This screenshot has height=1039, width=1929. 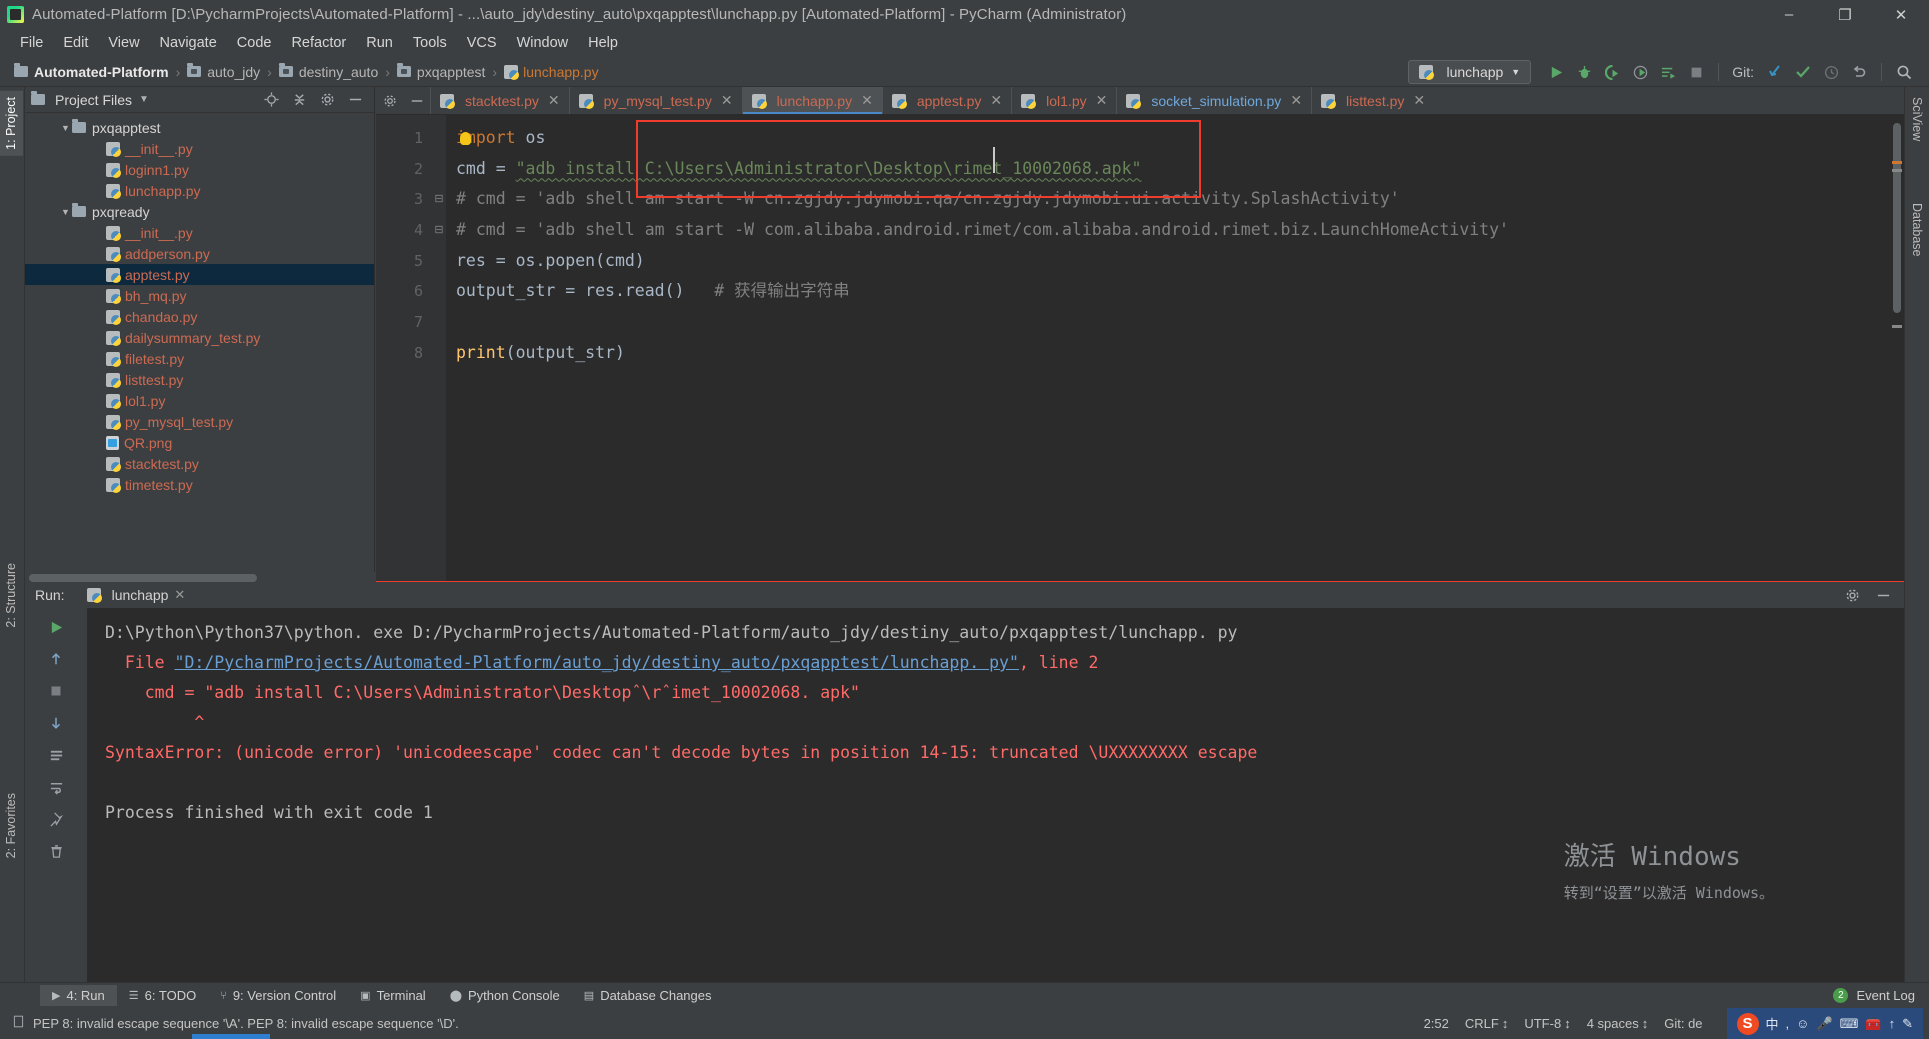 What do you see at coordinates (1901, 14) in the screenshot?
I see `close-button: ✕` at bounding box center [1901, 14].